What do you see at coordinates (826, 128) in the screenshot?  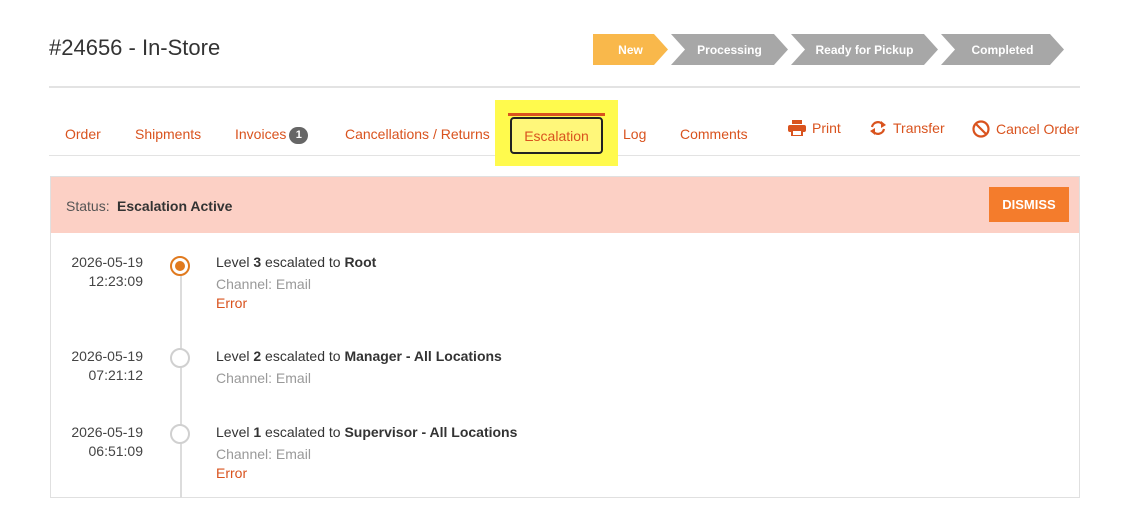 I see `print-label: Print` at bounding box center [826, 128].